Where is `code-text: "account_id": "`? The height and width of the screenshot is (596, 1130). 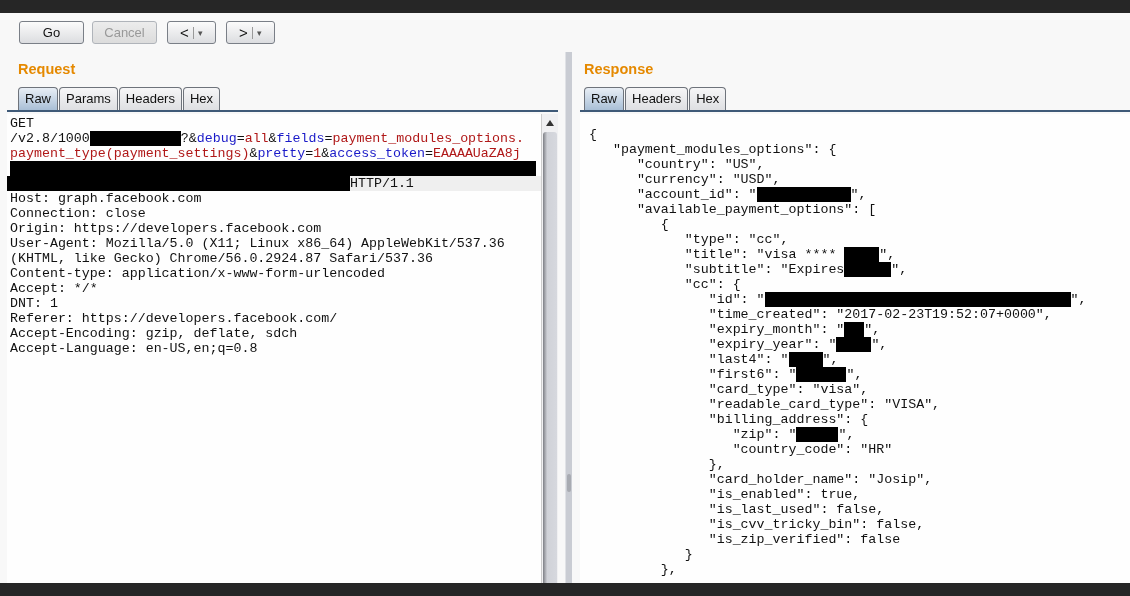
code-text: "account_id": " is located at coordinates (696, 194).